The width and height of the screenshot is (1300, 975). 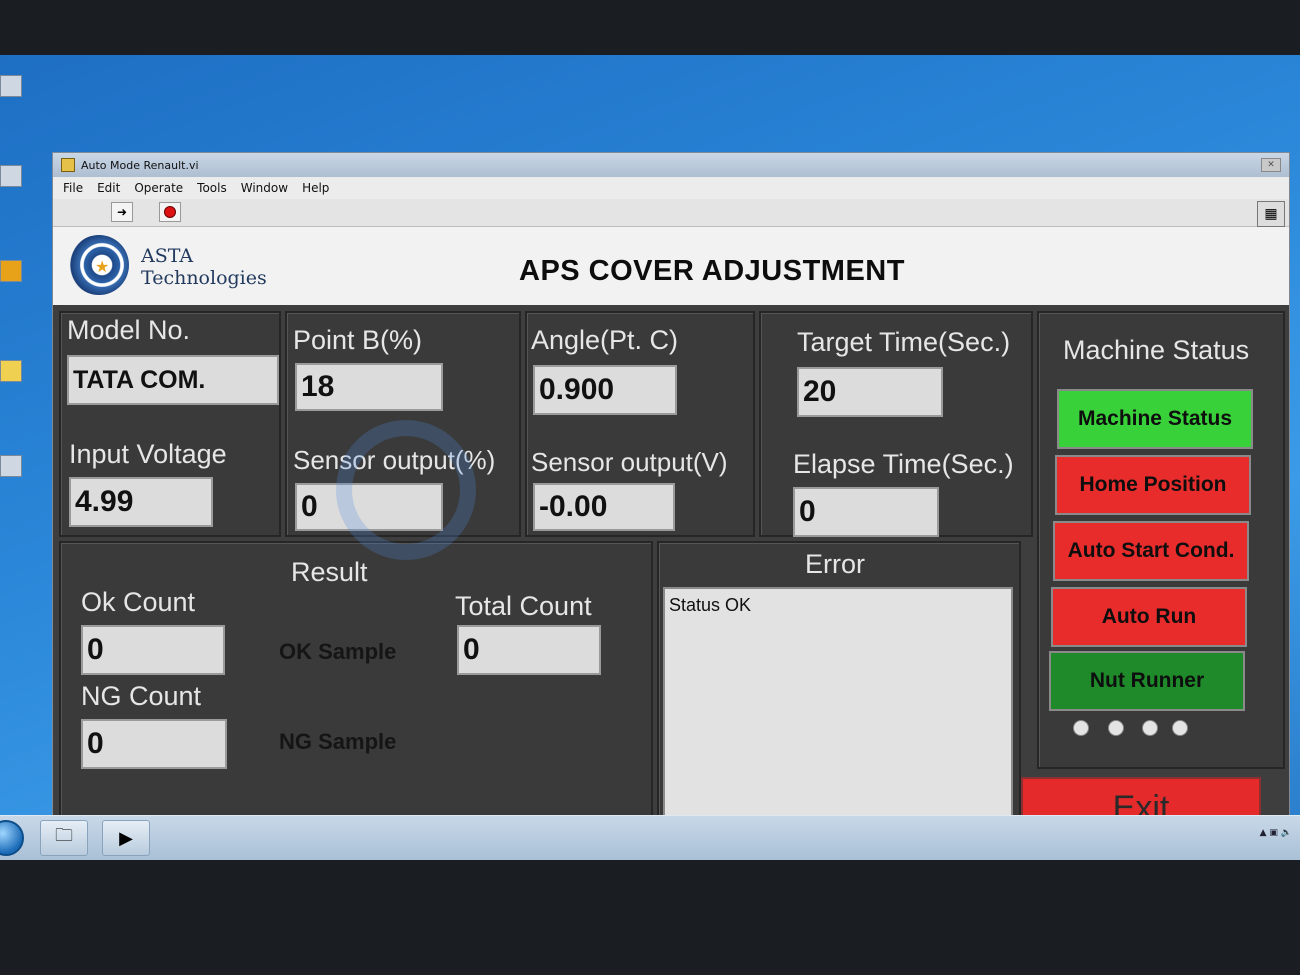 What do you see at coordinates (835, 564) in the screenshot?
I see `error-title: Error` at bounding box center [835, 564].